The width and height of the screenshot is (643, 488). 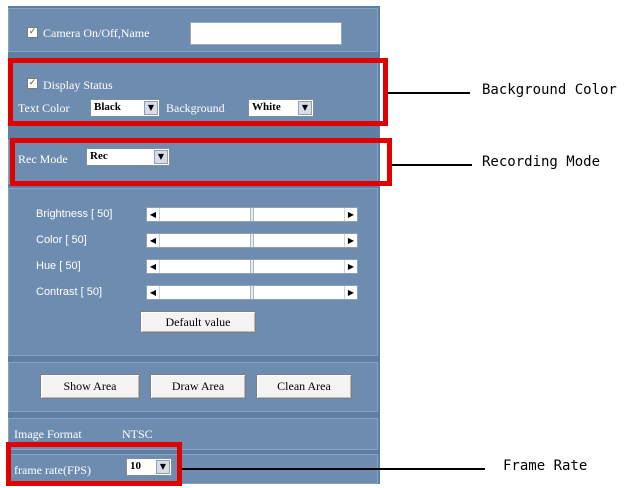 I want to click on hue-label: Hue [ 50], so click(x=58, y=266).